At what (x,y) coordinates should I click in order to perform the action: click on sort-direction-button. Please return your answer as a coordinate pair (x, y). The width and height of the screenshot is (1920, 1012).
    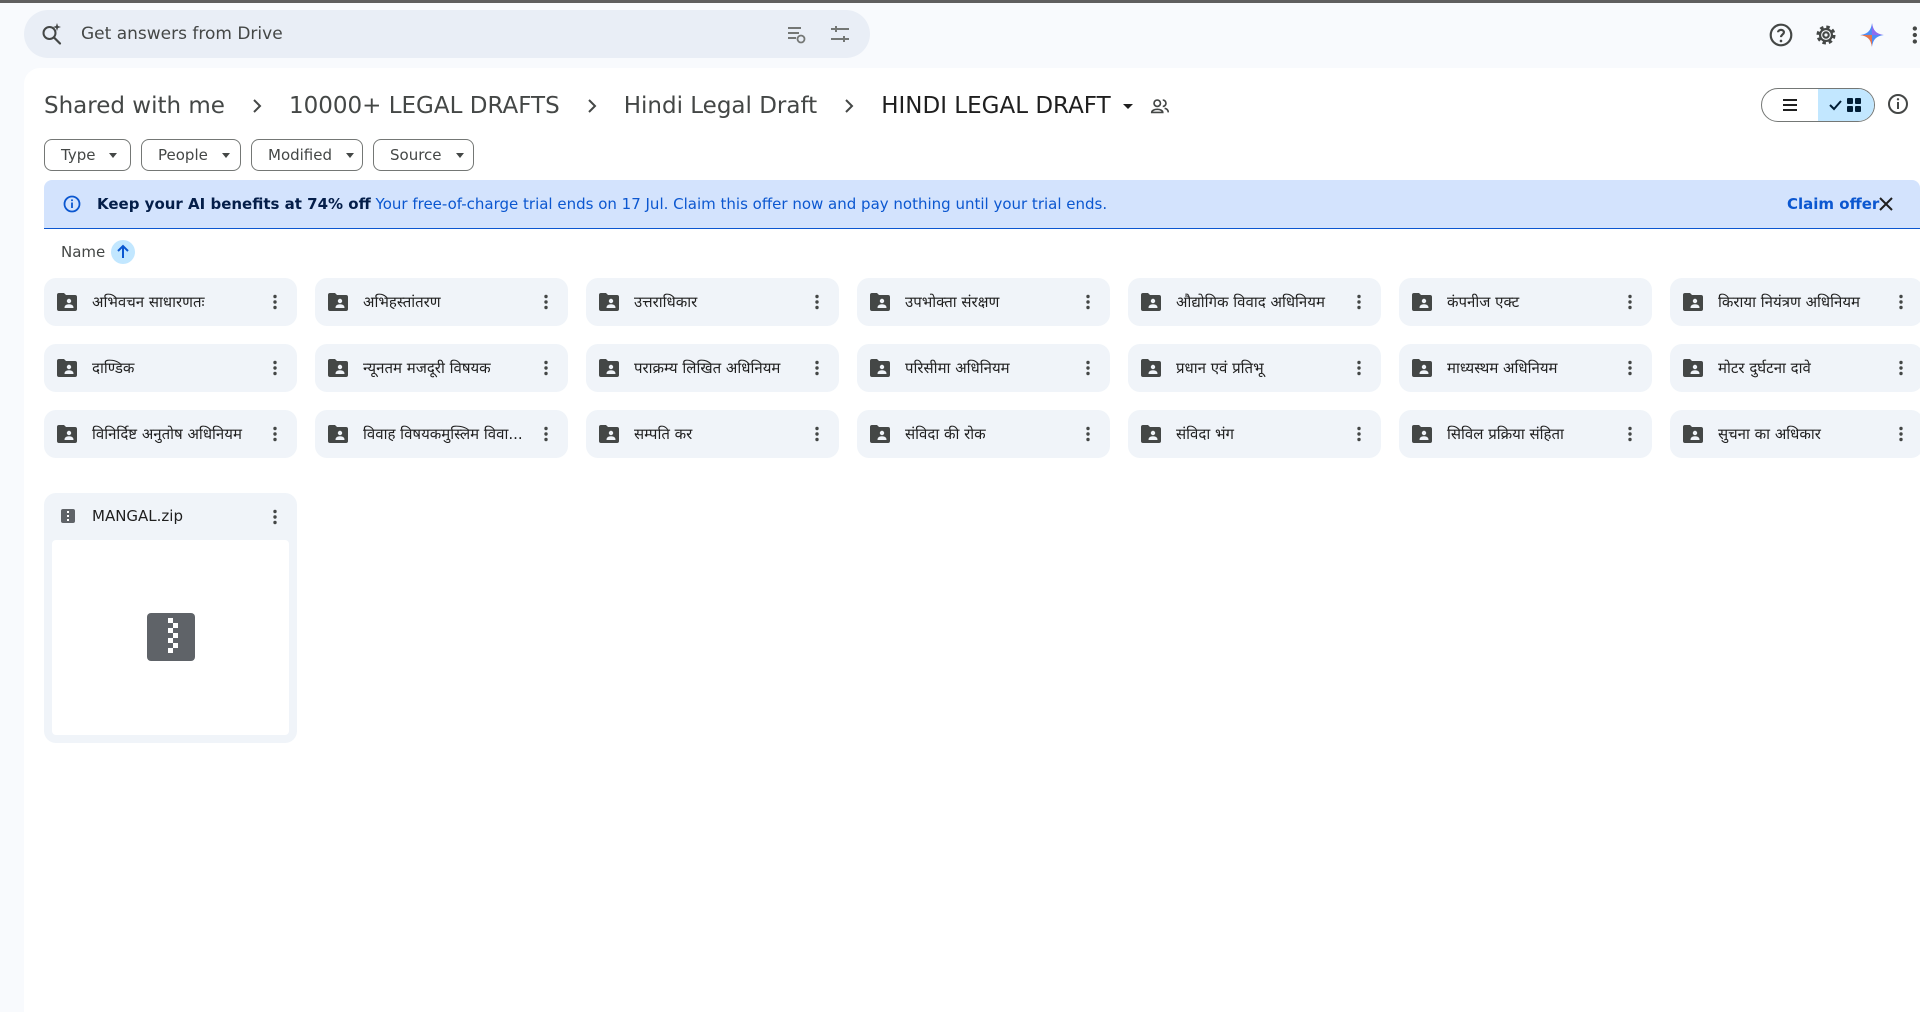
    Looking at the image, I should click on (123, 252).